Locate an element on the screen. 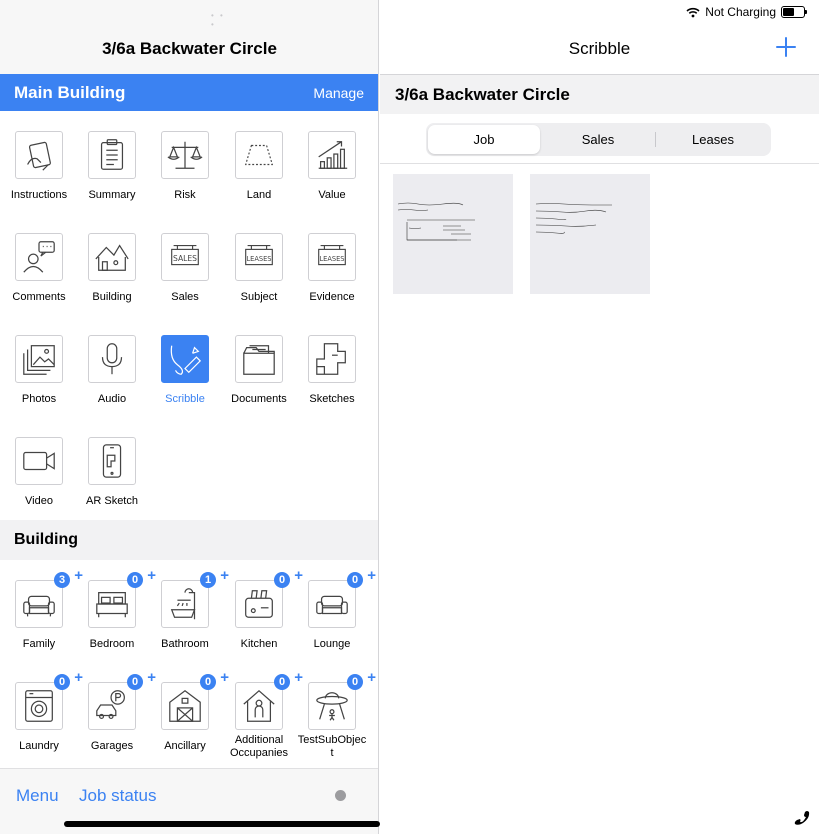 This screenshot has width=819, height=834. room-bathroom-box: 1 + is located at coordinates (195, 598).